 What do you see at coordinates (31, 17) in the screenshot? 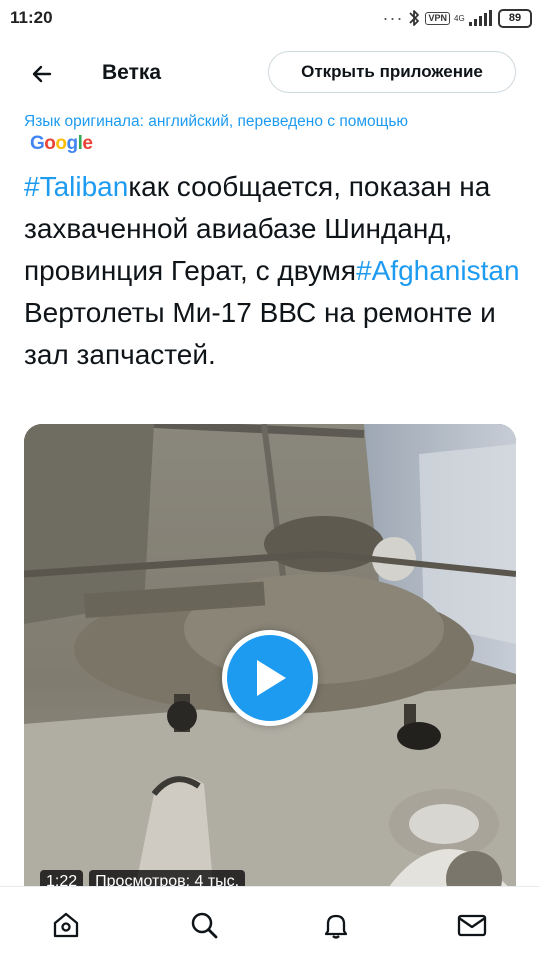
I see `status-time: 11:20` at bounding box center [31, 17].